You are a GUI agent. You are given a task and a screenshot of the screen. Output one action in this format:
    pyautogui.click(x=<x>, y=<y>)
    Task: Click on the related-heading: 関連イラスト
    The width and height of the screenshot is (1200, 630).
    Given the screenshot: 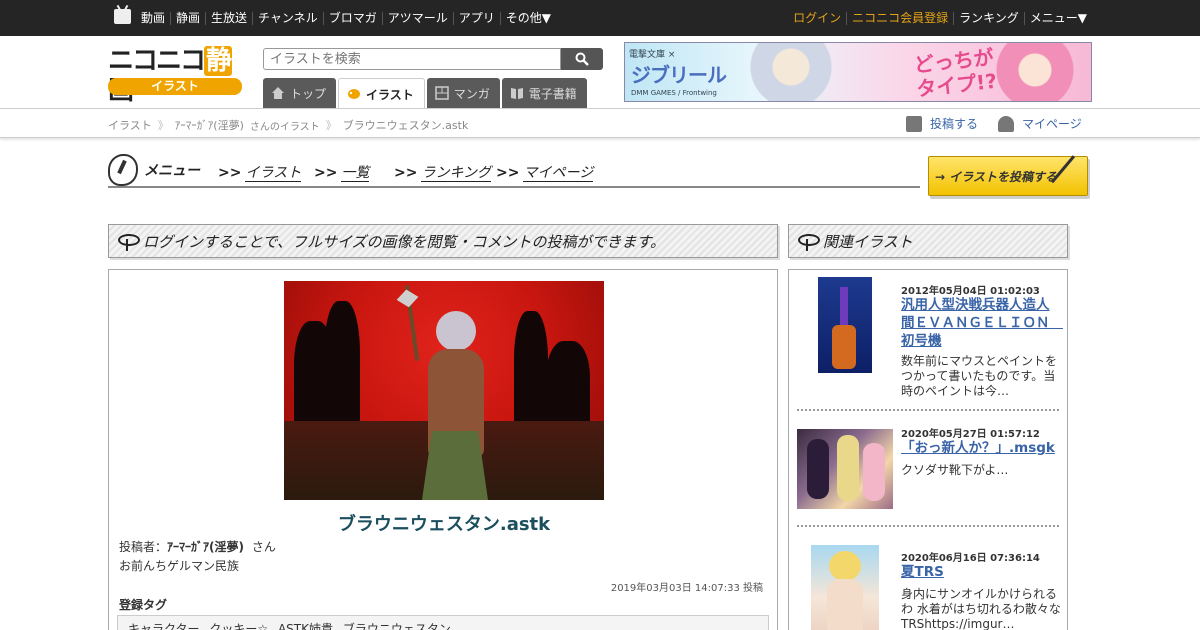 What is the action you would take?
    pyautogui.click(x=928, y=241)
    